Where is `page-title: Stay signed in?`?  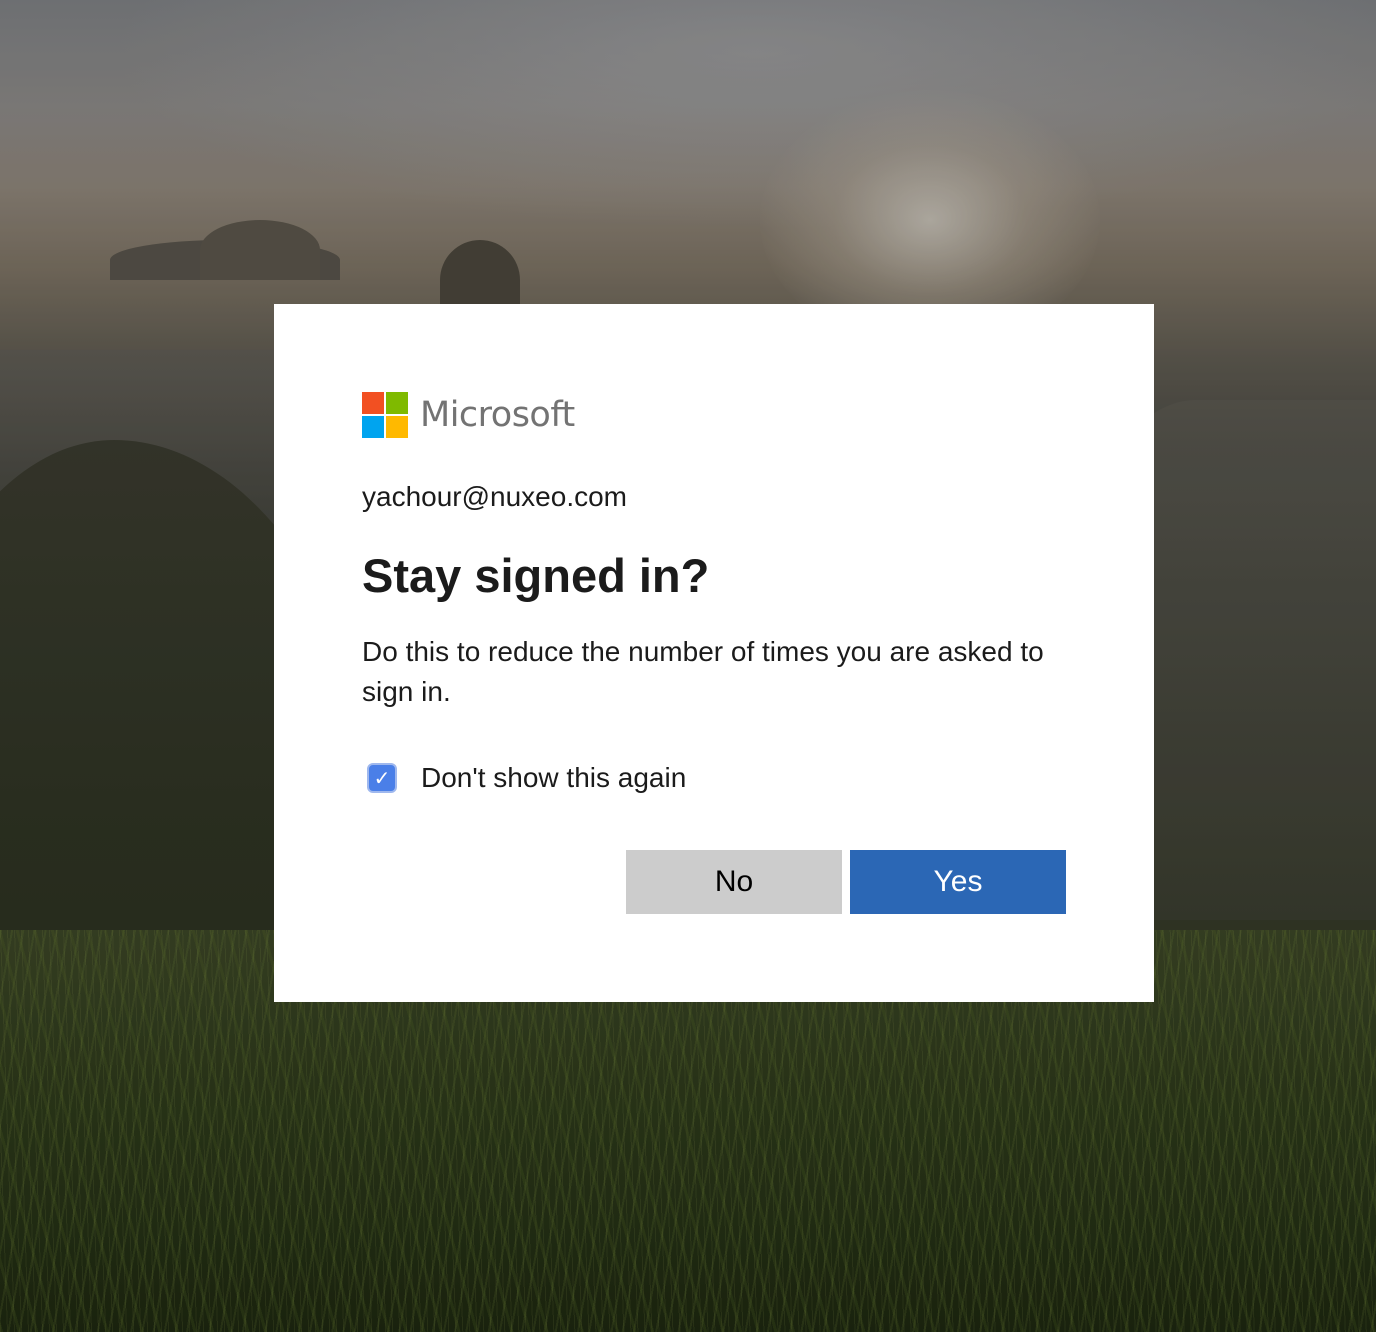 page-title: Stay signed in? is located at coordinates (536, 575).